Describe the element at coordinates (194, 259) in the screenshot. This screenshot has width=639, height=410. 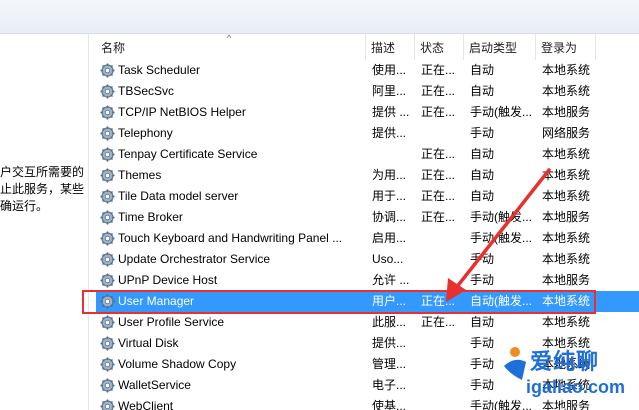
I see `service-name: Update Orchestrator Service` at that location.